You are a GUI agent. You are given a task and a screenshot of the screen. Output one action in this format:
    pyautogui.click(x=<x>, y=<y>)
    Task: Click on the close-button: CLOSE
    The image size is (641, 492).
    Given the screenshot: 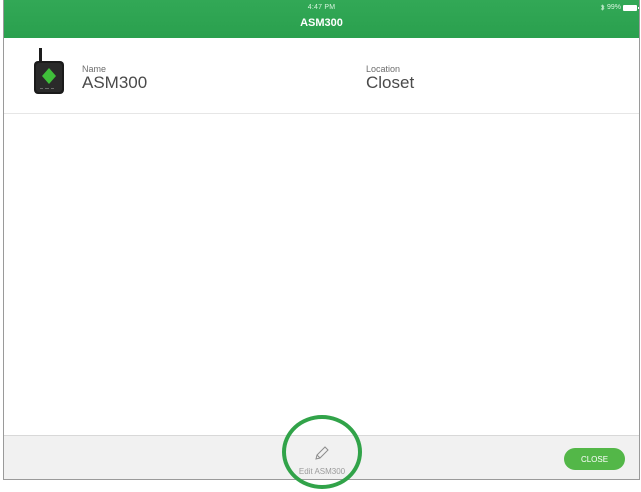 What is the action you would take?
    pyautogui.click(x=594, y=459)
    